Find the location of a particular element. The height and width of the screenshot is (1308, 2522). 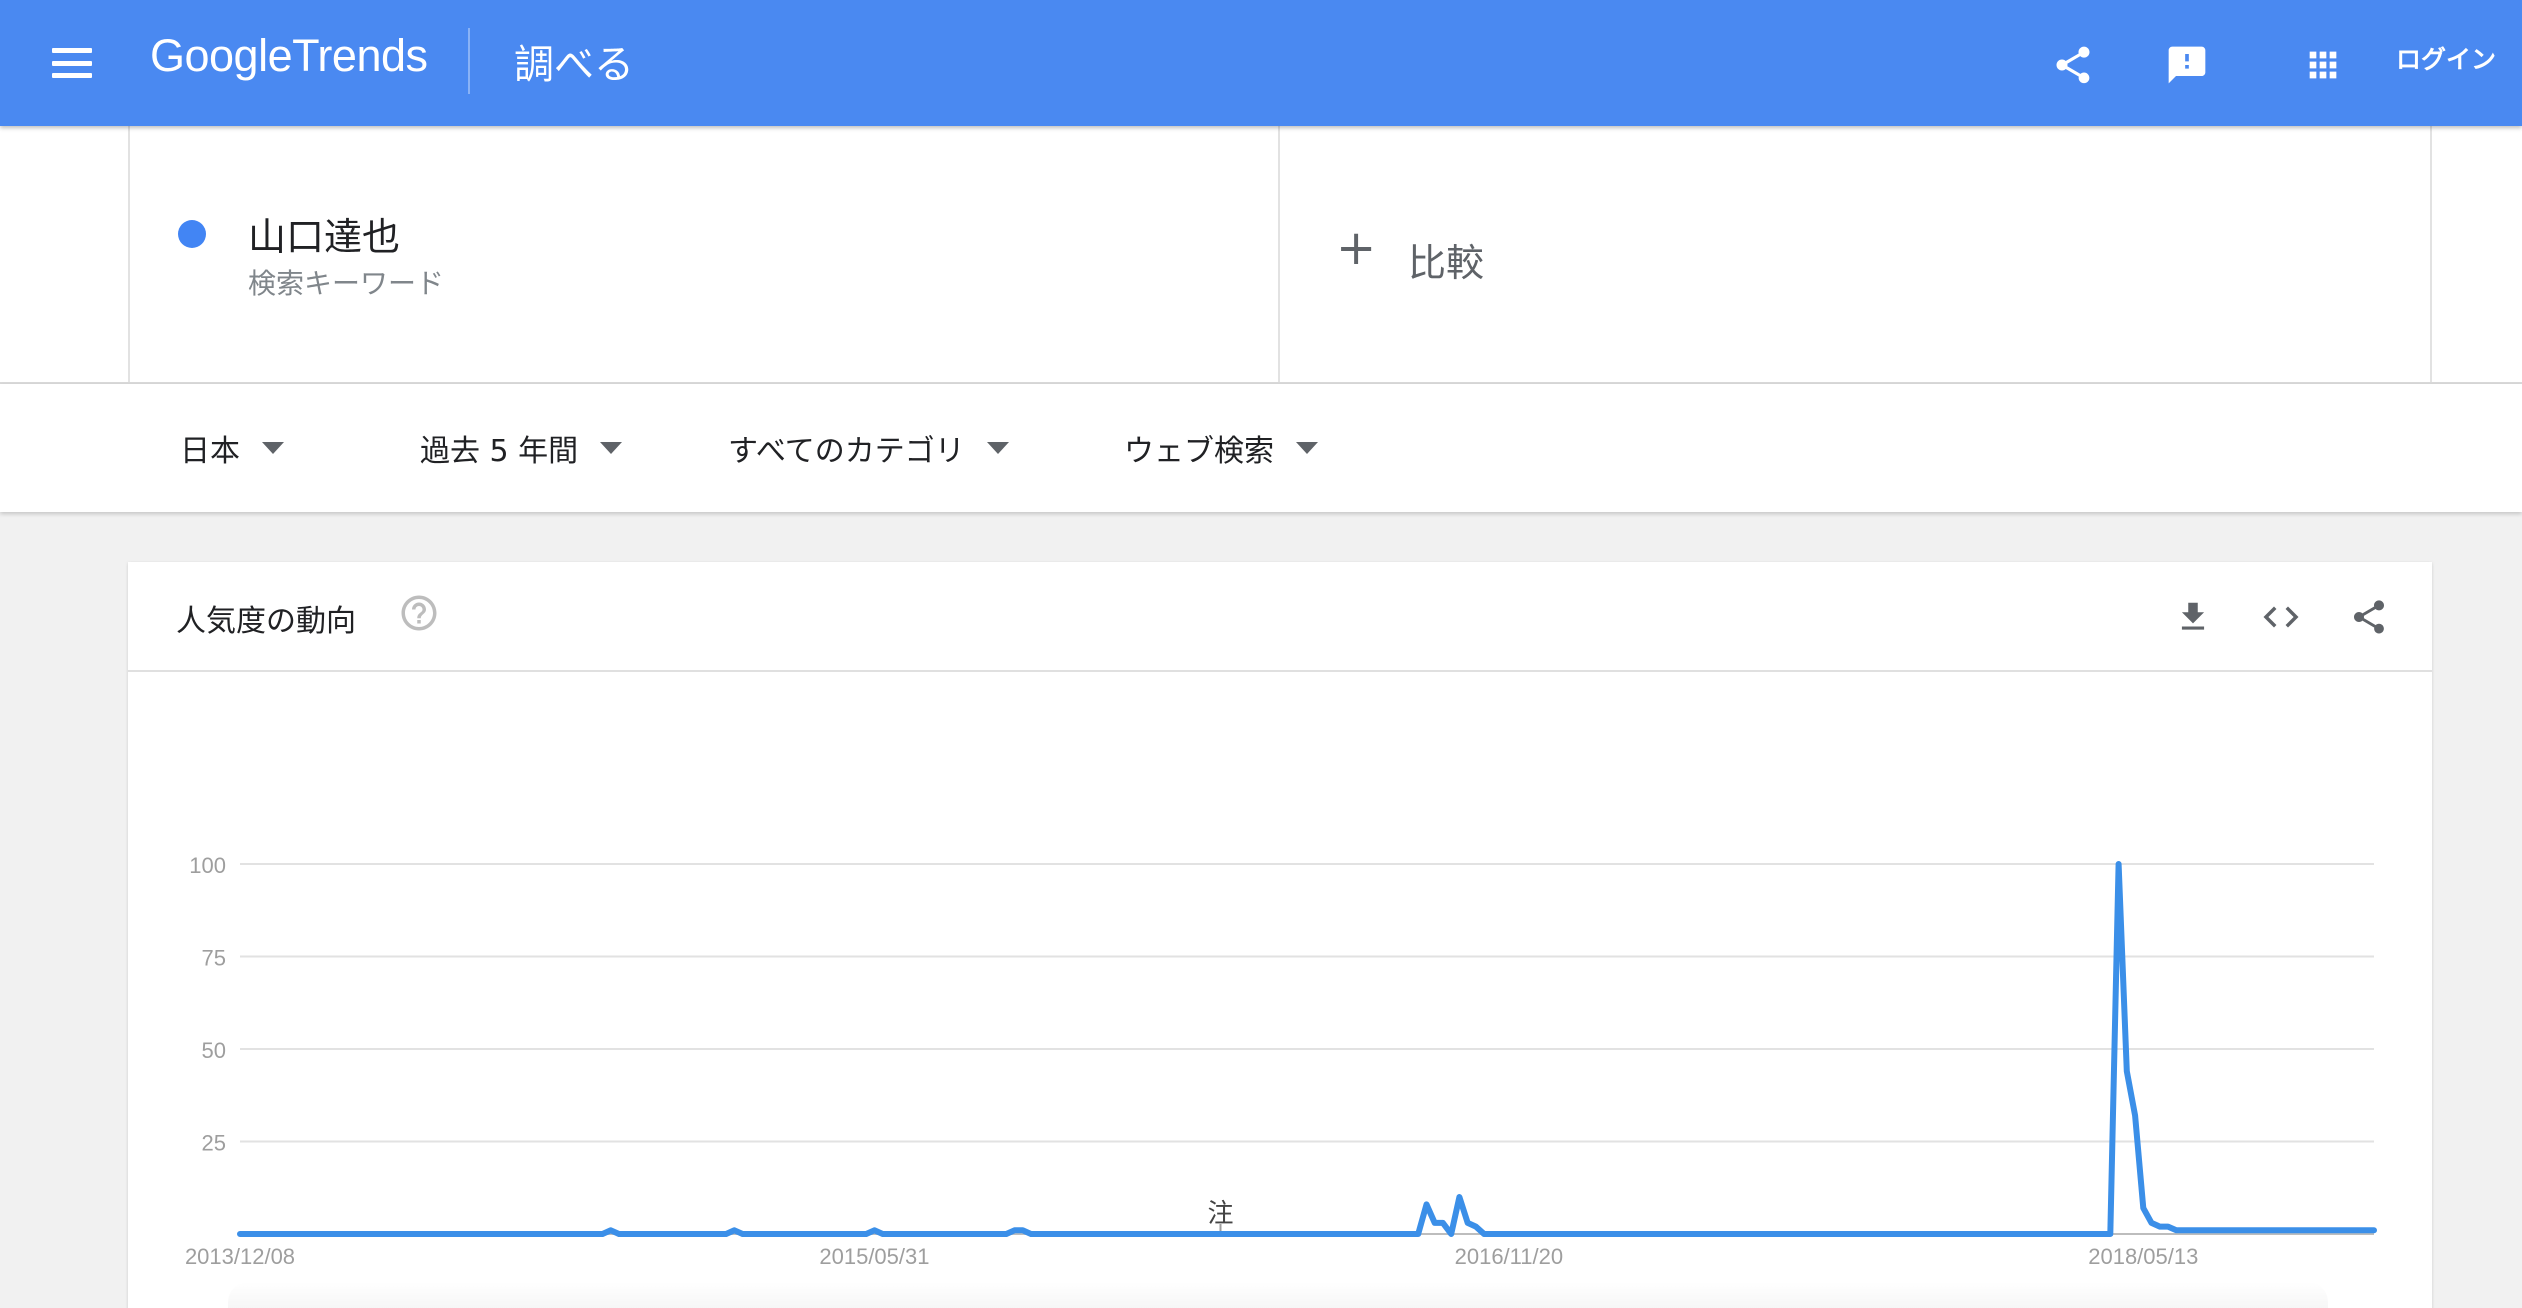

y-tick-label: 75 is located at coordinates (214, 958).